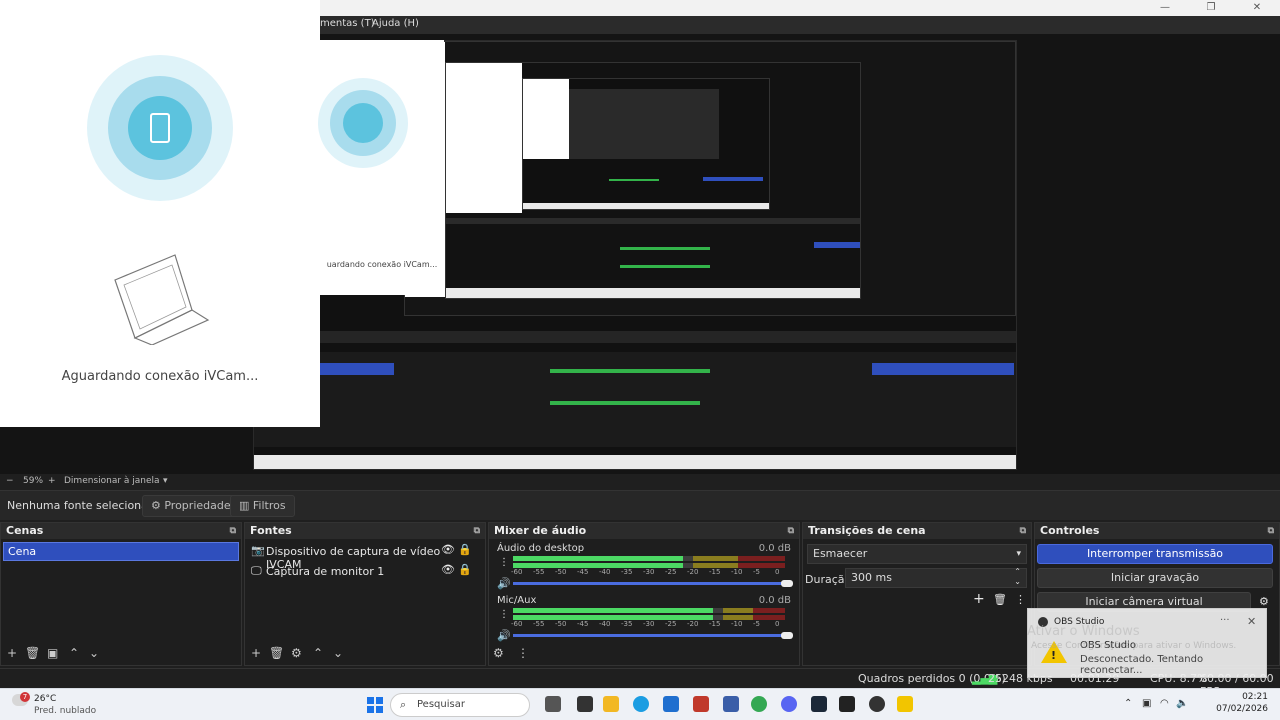 This screenshot has height=720, width=1280. What do you see at coordinates (363, 123) in the screenshot?
I see `ivcam-ring-inner-nested` at bounding box center [363, 123].